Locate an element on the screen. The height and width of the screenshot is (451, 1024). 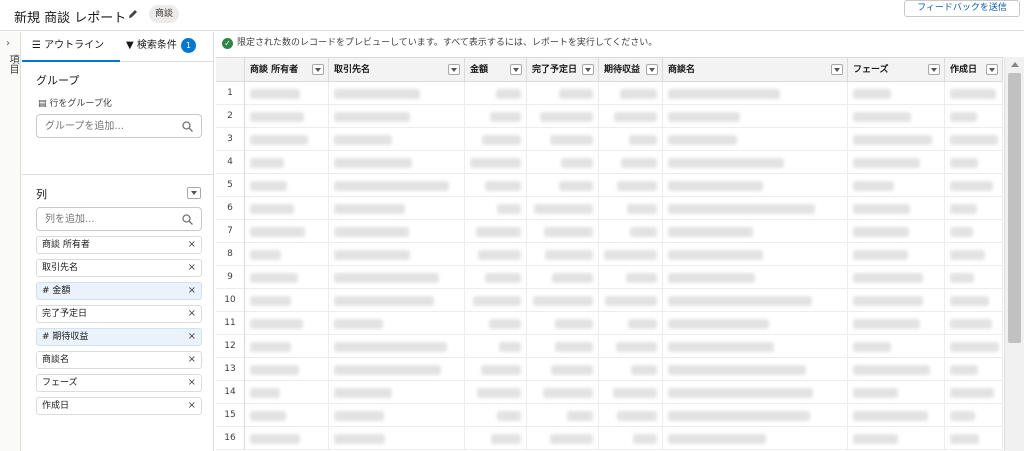
column-header: 取引先名 is located at coordinates (397, 70).